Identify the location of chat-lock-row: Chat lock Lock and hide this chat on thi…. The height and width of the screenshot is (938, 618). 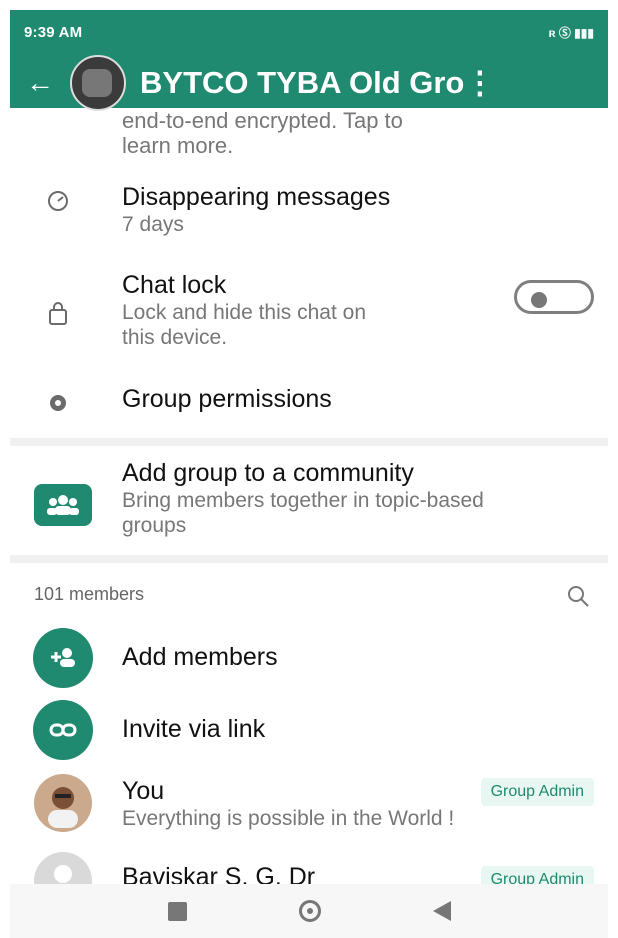
(309, 315).